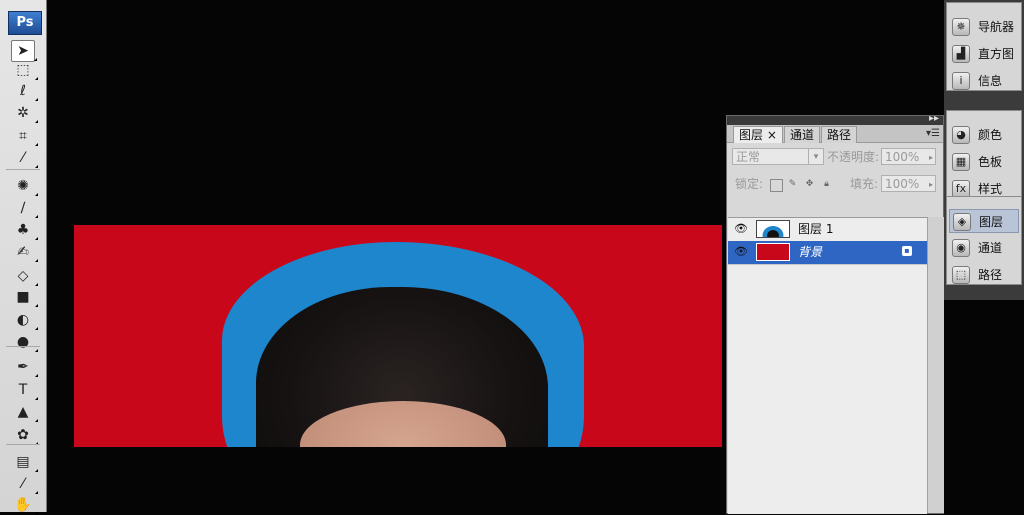  I want to click on dock-item-layers: ◈ 图层, so click(984, 221).